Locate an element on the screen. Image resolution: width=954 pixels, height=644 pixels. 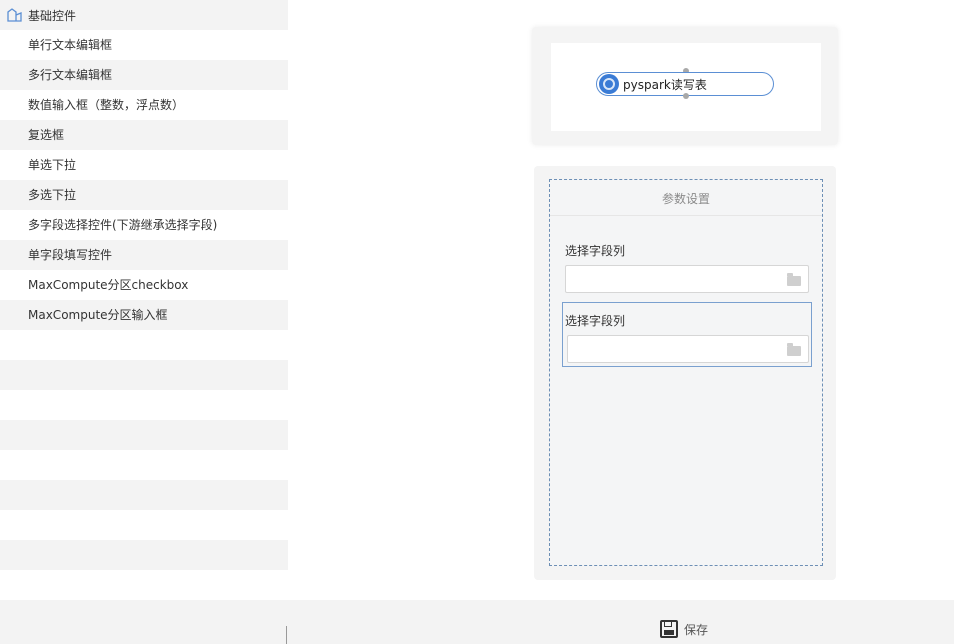
control-item: 多行文本编辑框 is located at coordinates (144, 75).